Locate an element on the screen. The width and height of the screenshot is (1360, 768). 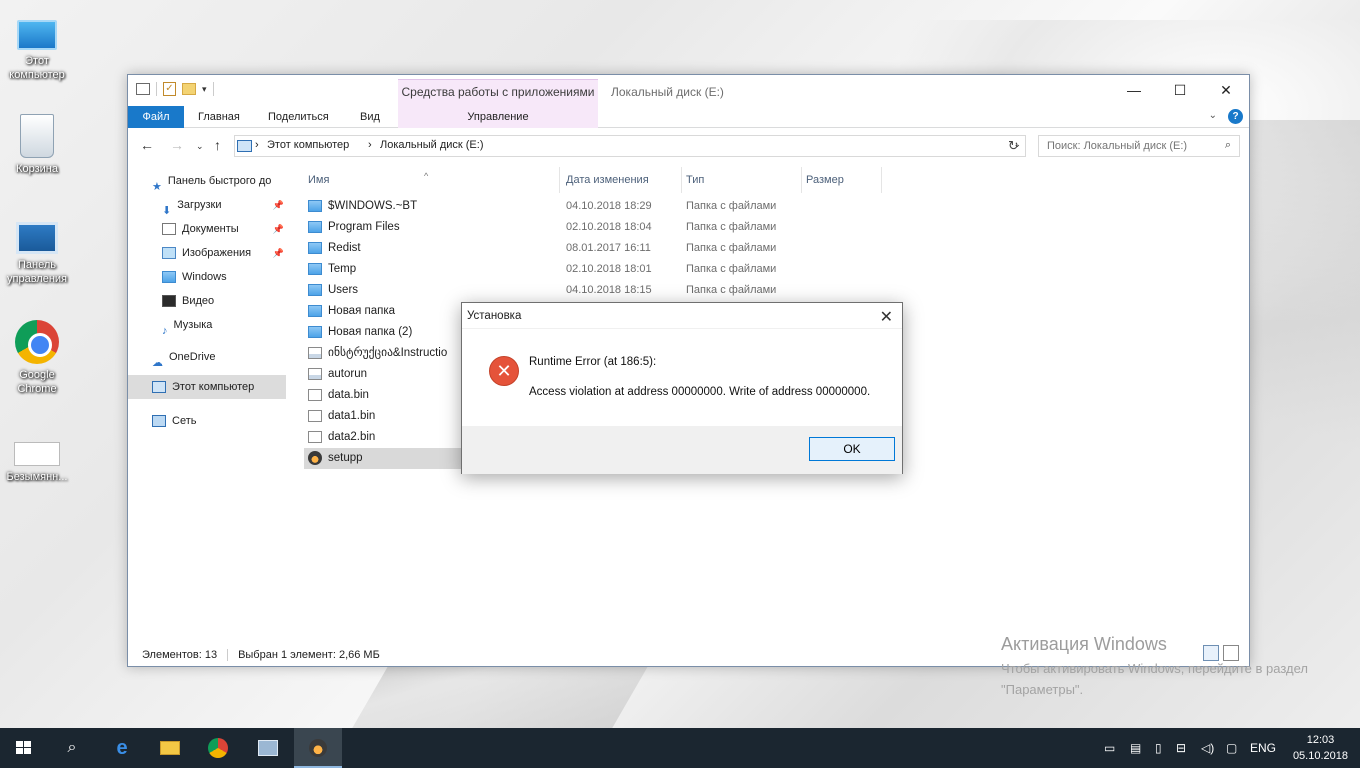
up-button: ↑ is located at coordinates (217, 145).